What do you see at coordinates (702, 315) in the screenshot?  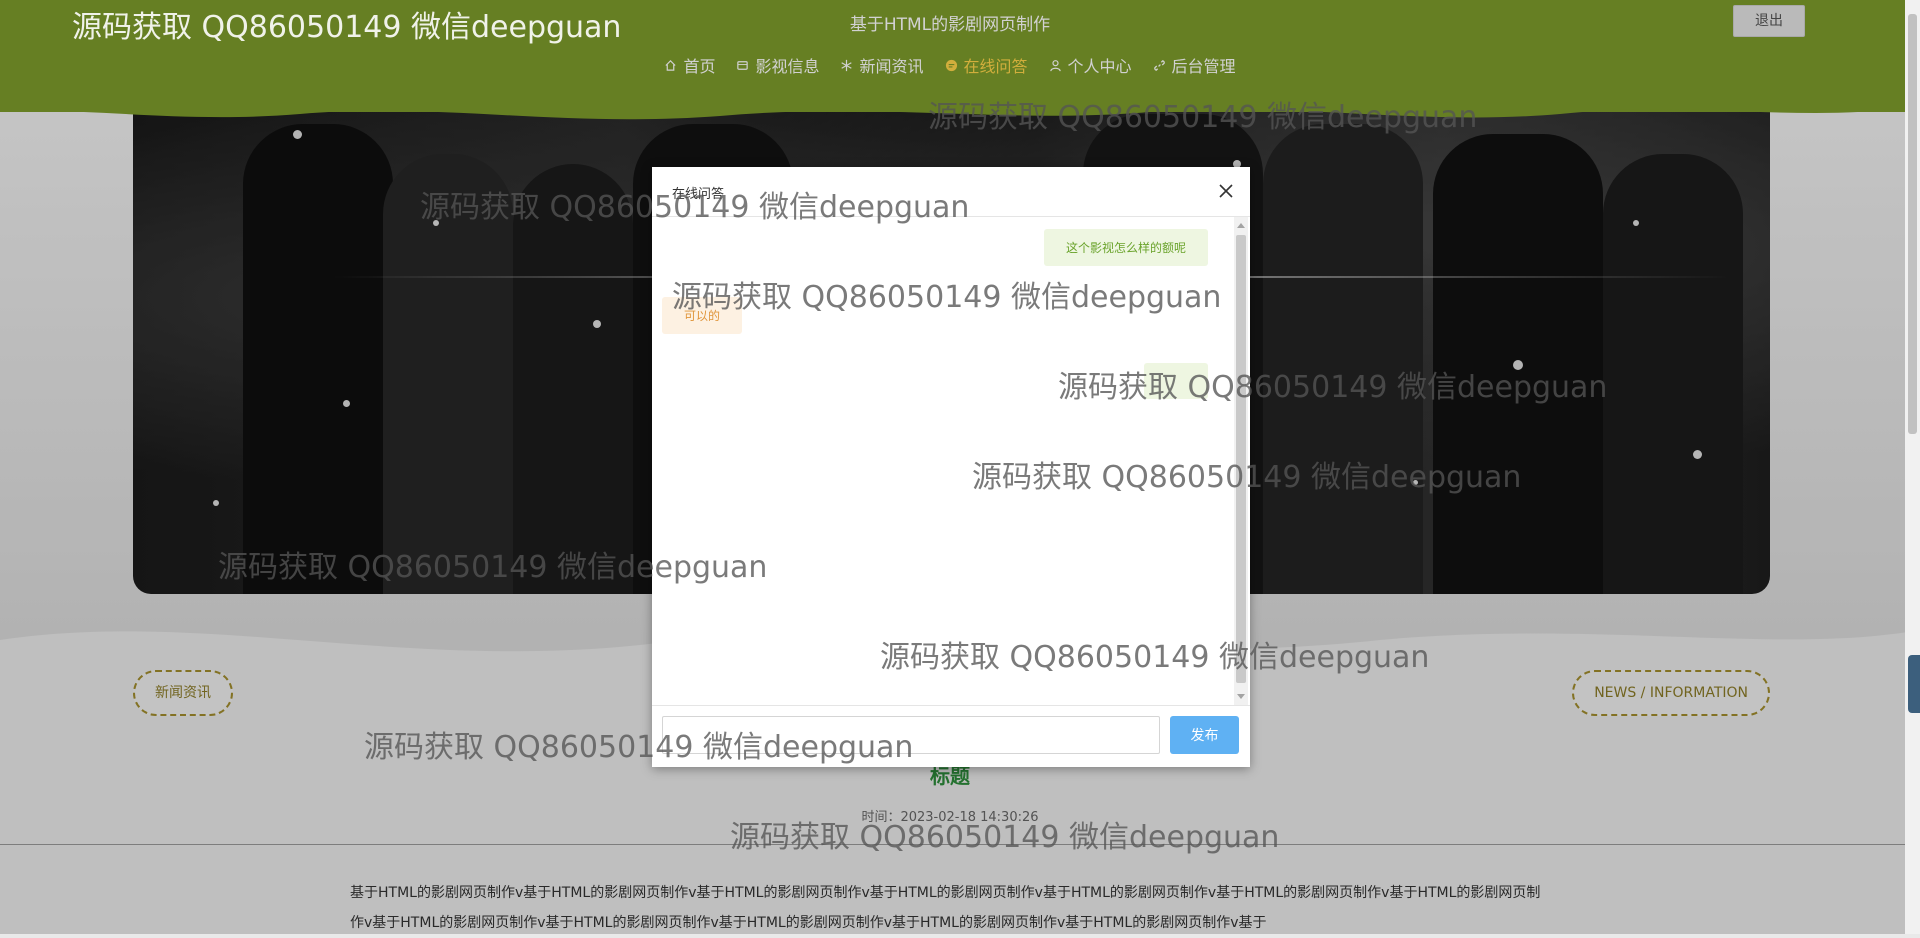 I see `answer-bubble: 可以的` at bounding box center [702, 315].